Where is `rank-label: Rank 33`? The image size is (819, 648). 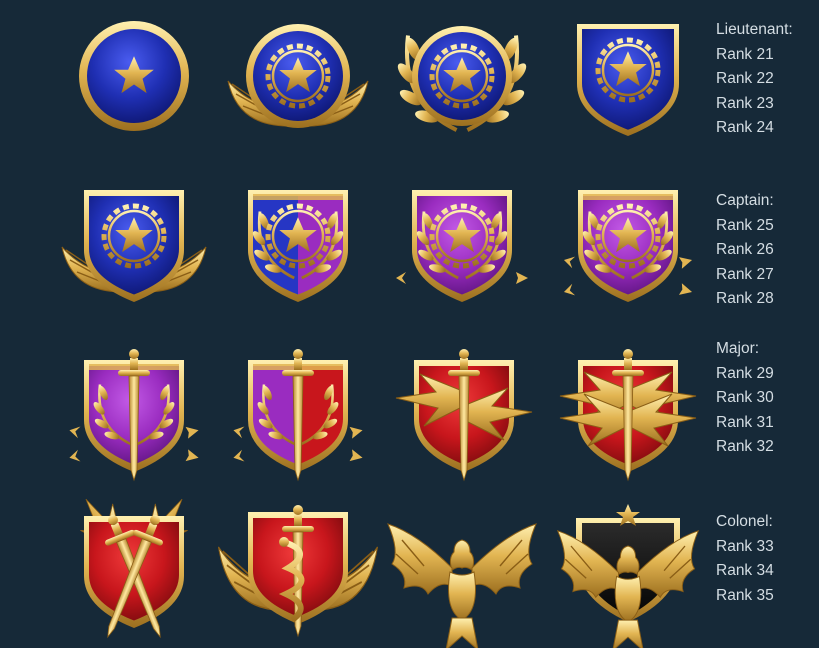 rank-label: Rank 33 is located at coordinates (745, 546).